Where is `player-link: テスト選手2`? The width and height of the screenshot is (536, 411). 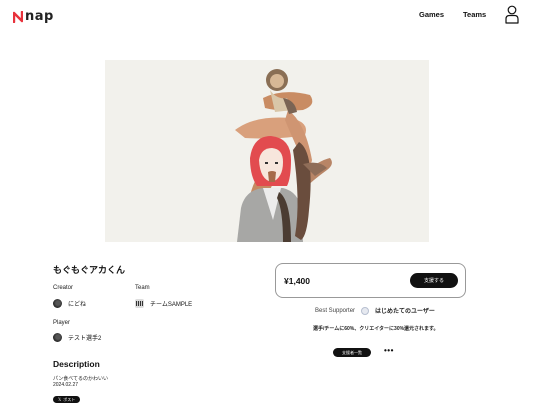
player-link: テスト選手2 is located at coordinates (77, 337).